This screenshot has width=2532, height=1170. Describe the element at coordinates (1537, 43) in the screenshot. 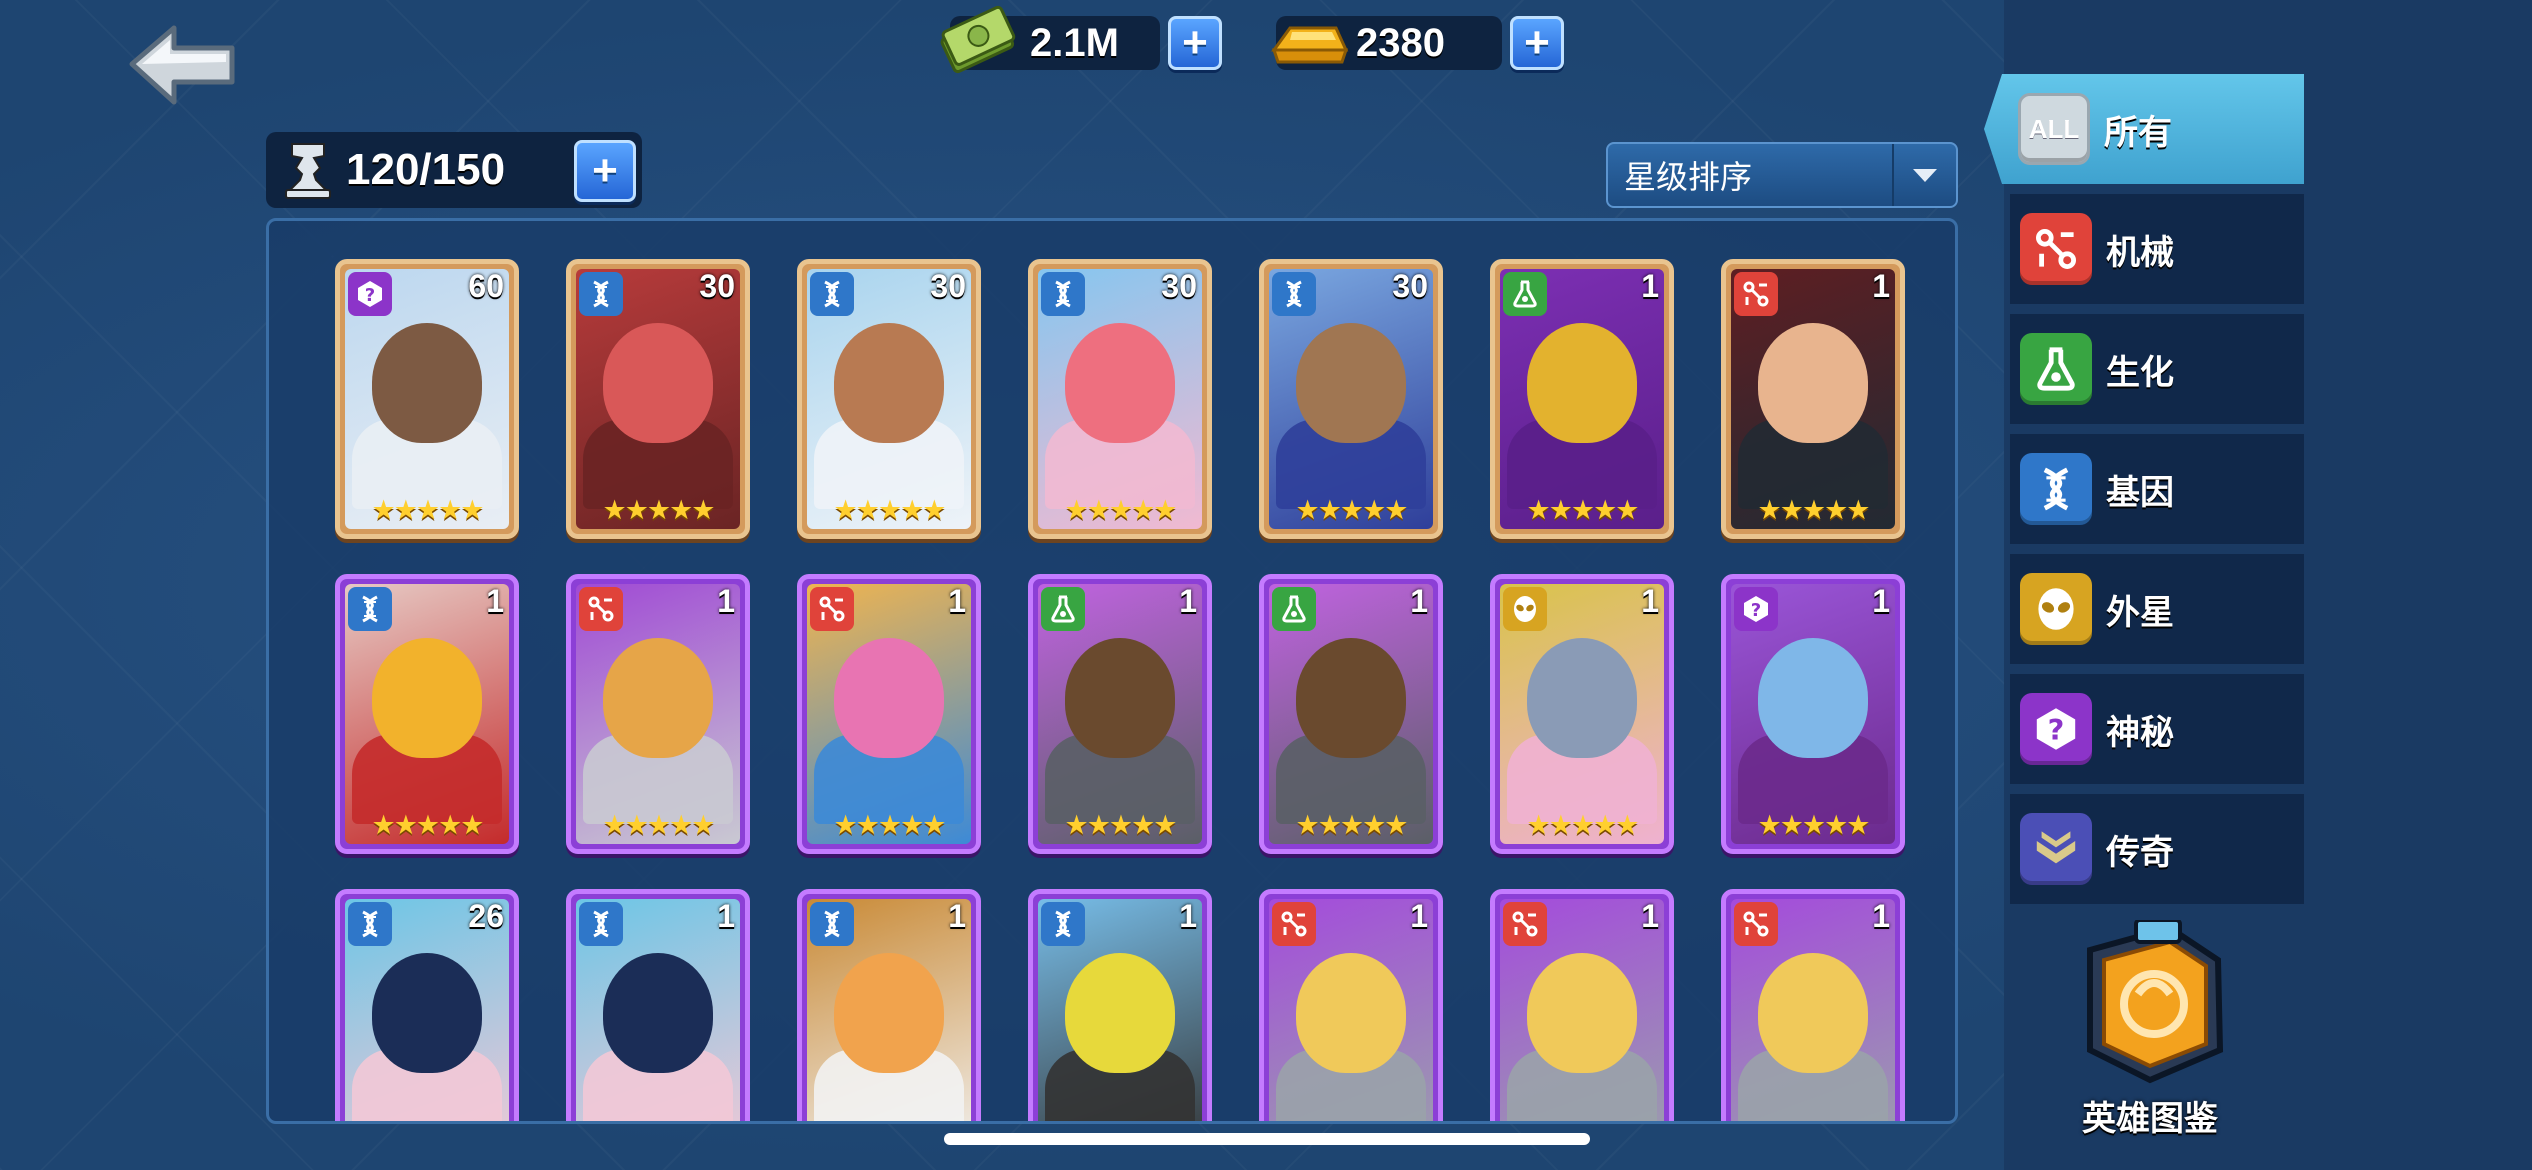

I see `add-gold-button: +` at that location.